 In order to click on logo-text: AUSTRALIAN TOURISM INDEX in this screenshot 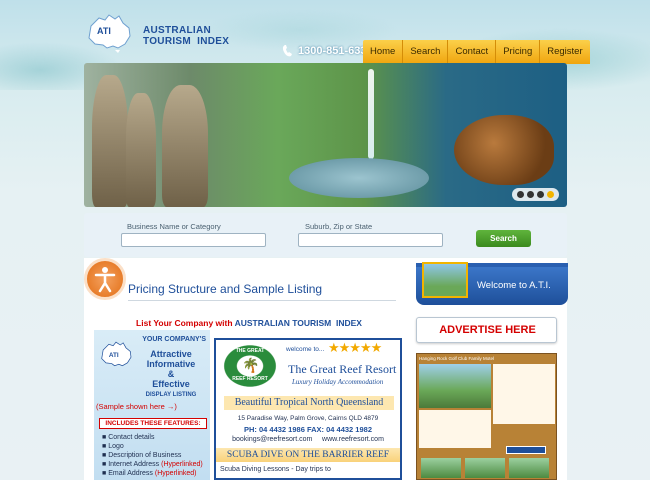, I will do `click(186, 36)`.